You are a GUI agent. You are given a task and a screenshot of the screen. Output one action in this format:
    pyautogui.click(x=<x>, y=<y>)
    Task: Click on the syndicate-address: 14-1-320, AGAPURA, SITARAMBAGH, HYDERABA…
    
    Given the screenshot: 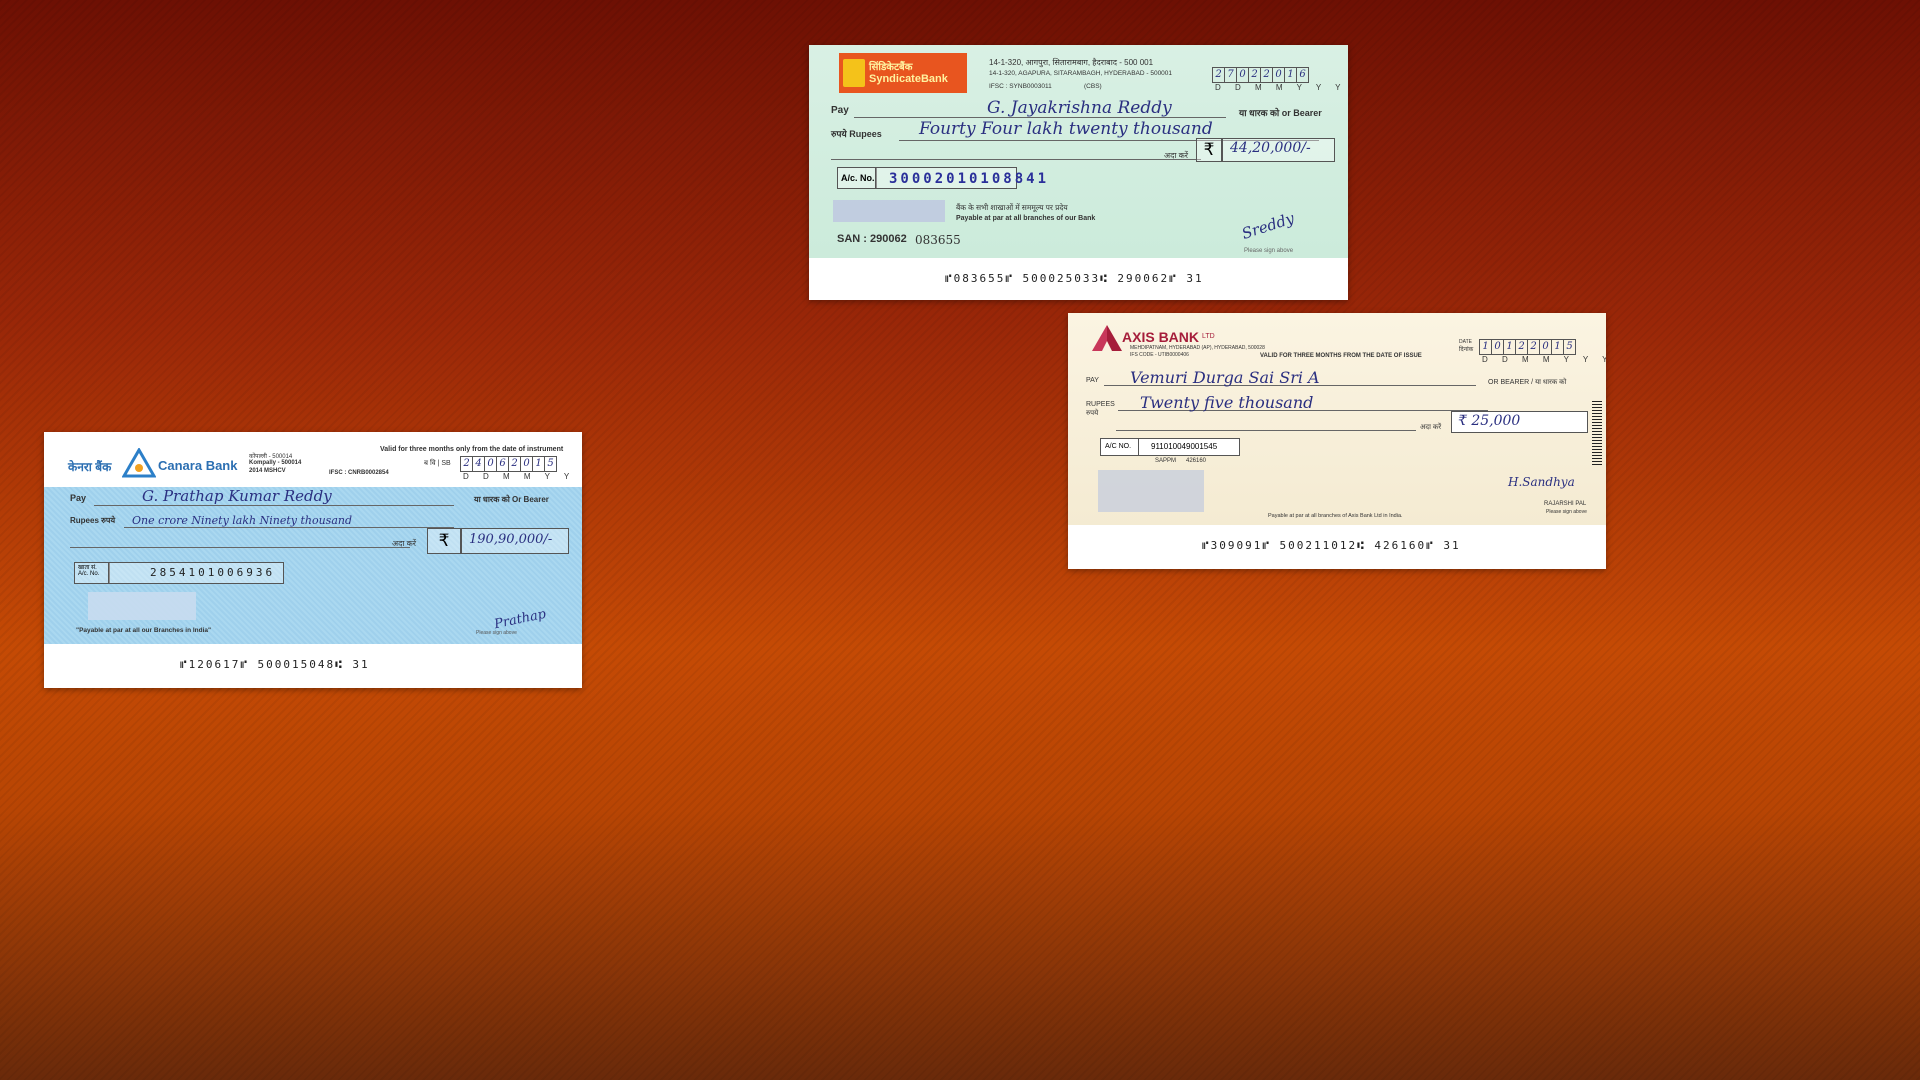 What is the action you would take?
    pyautogui.click(x=1081, y=73)
    